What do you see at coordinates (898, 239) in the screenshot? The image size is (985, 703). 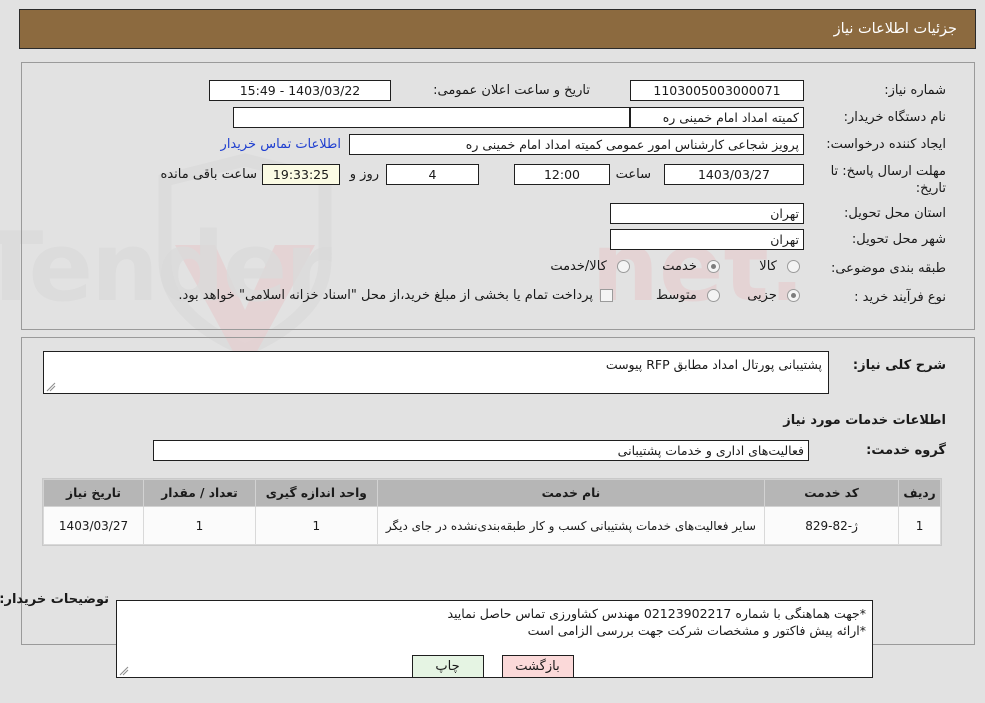 I see `delivery-city-label: شهر محل تحویل:` at bounding box center [898, 239].